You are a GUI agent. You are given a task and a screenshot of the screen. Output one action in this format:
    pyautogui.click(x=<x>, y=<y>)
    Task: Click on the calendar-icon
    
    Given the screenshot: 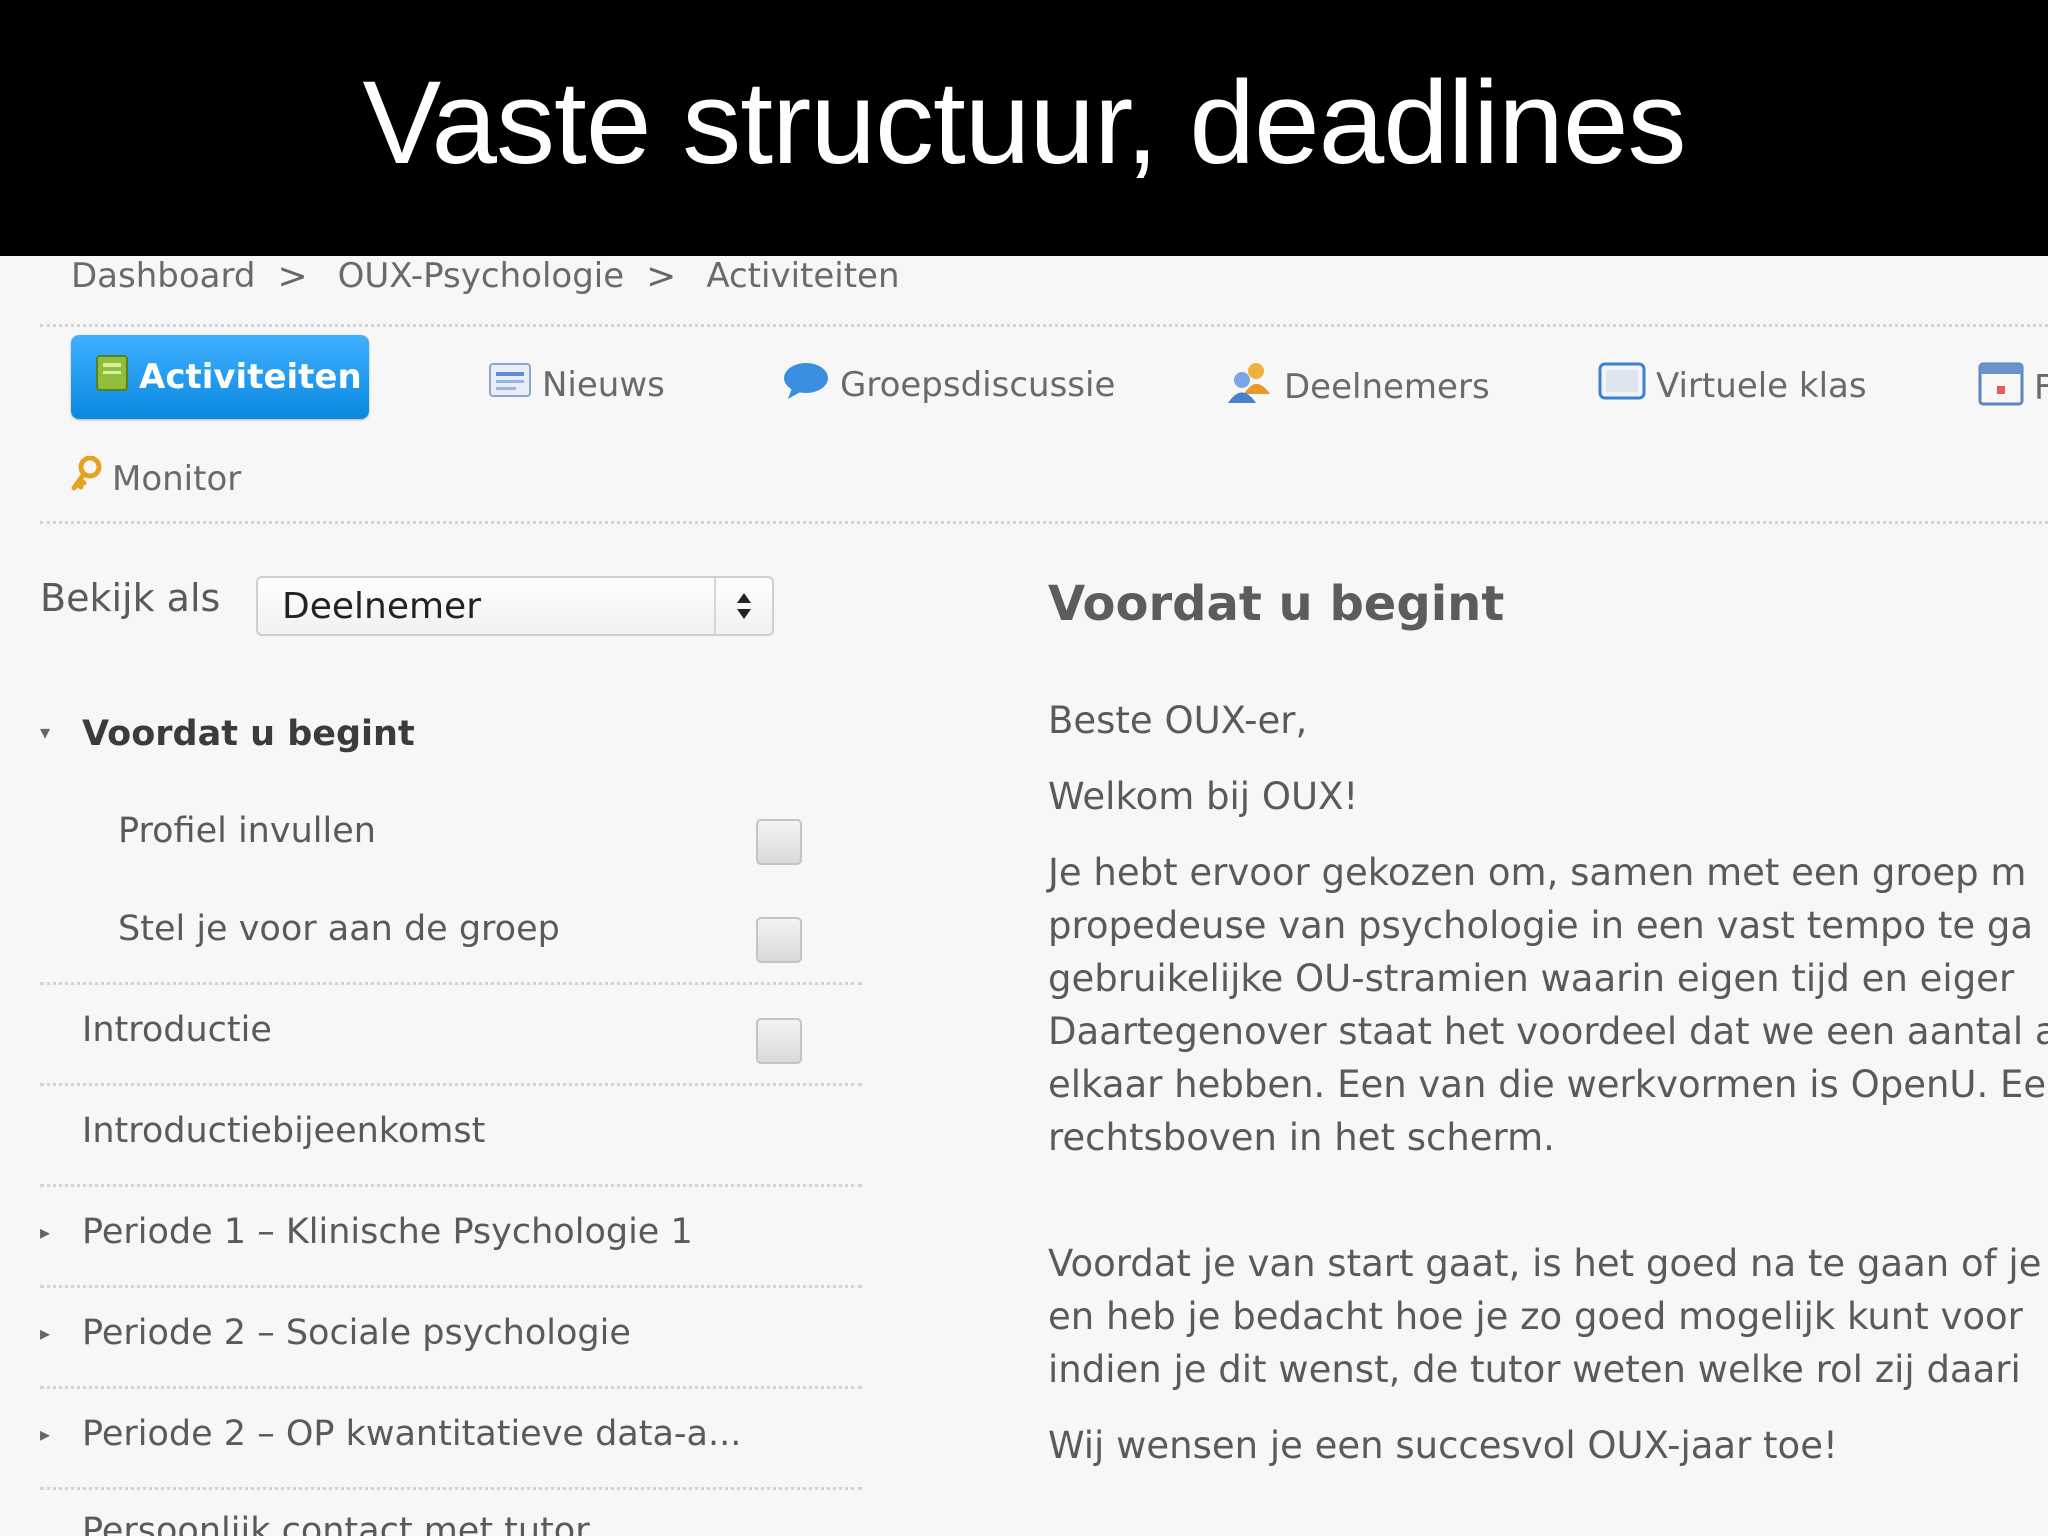 What is the action you would take?
    pyautogui.click(x=2001, y=387)
    